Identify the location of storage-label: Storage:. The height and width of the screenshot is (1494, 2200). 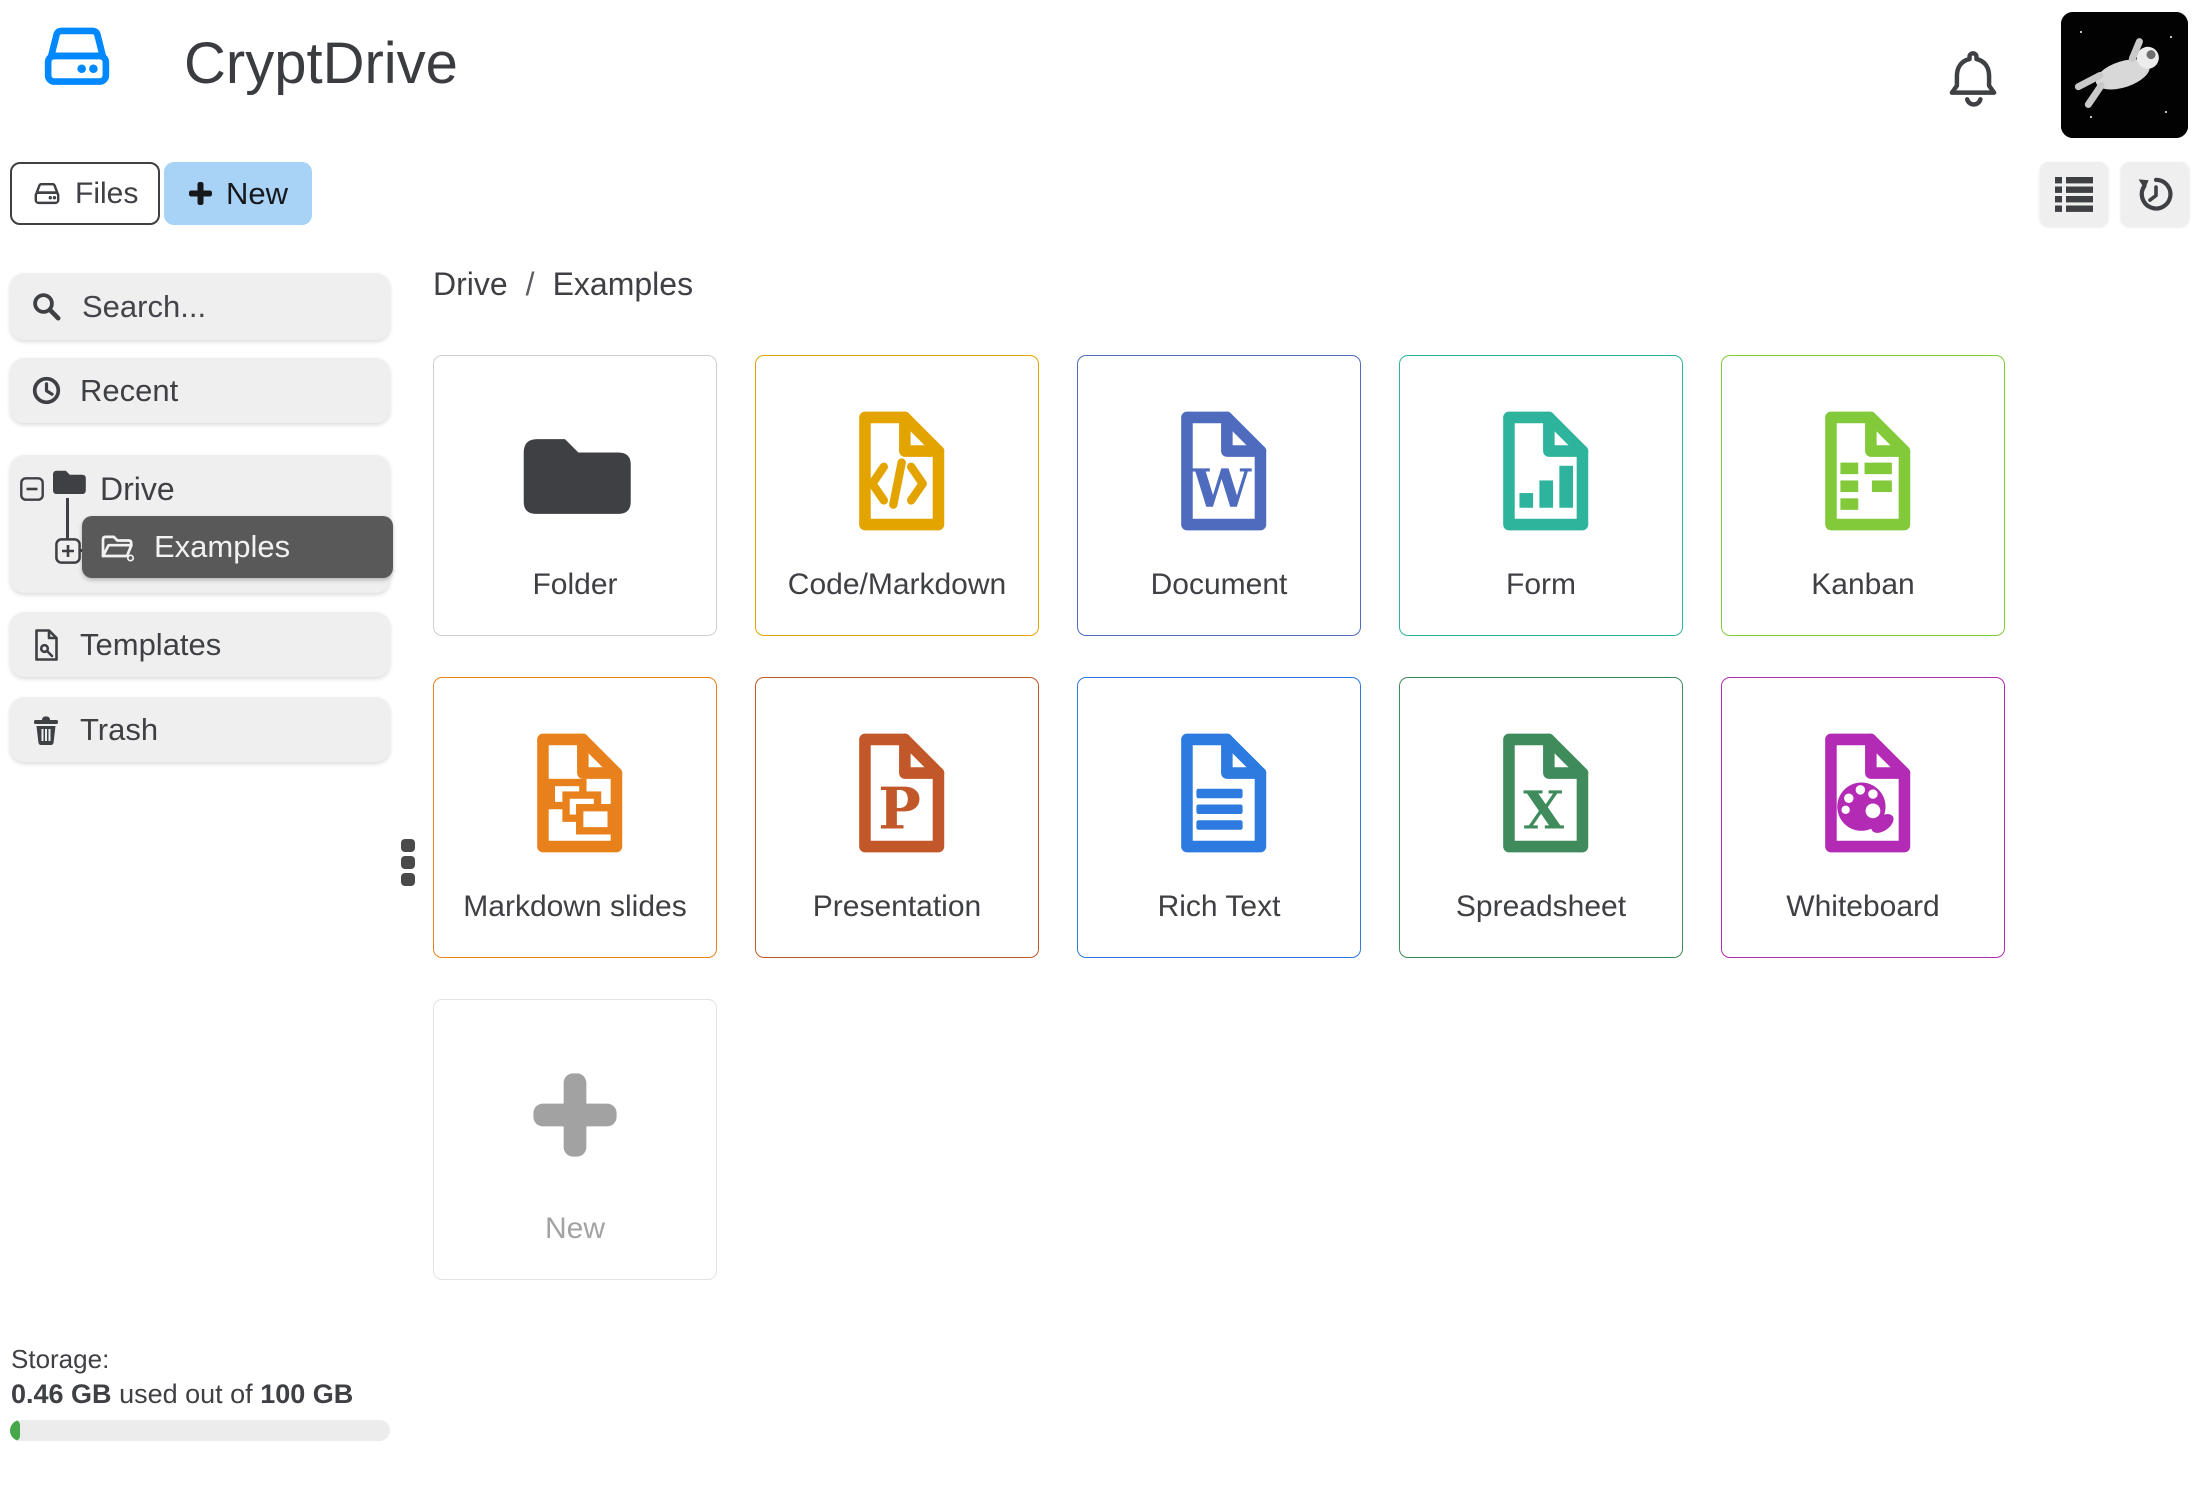
(60, 1359).